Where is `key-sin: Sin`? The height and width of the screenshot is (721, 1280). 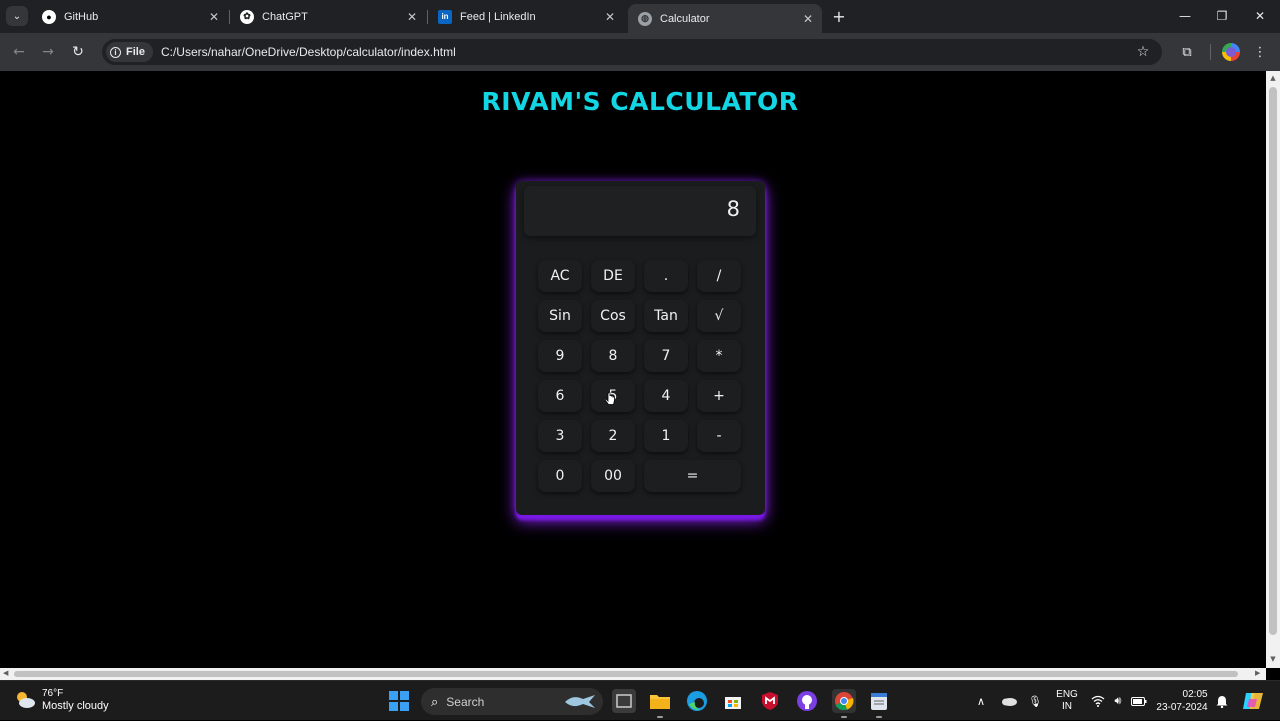
key-sin: Sin is located at coordinates (560, 316).